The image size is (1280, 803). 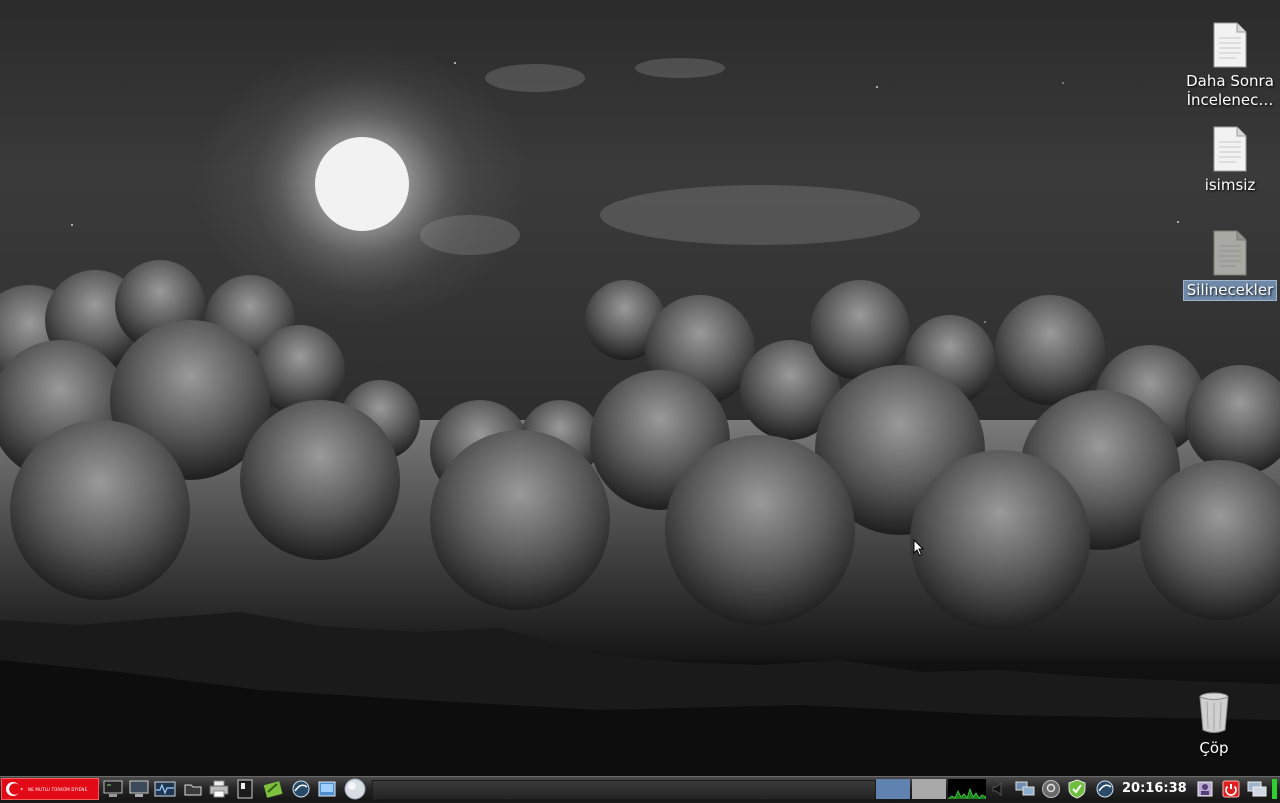 What do you see at coordinates (15, 789) in the screenshot?
I see `turkish-flag-icon` at bounding box center [15, 789].